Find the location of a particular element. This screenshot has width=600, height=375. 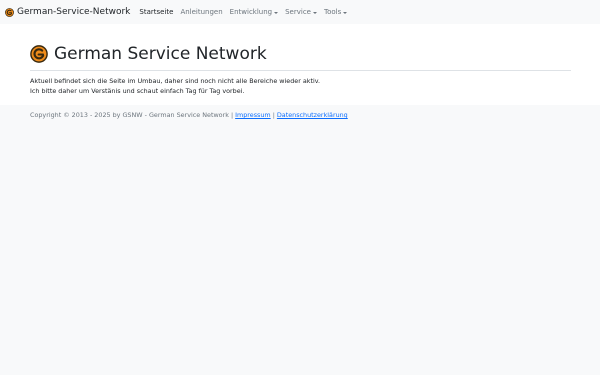

nav-item-anleitungen: Anleitungen is located at coordinates (201, 12).